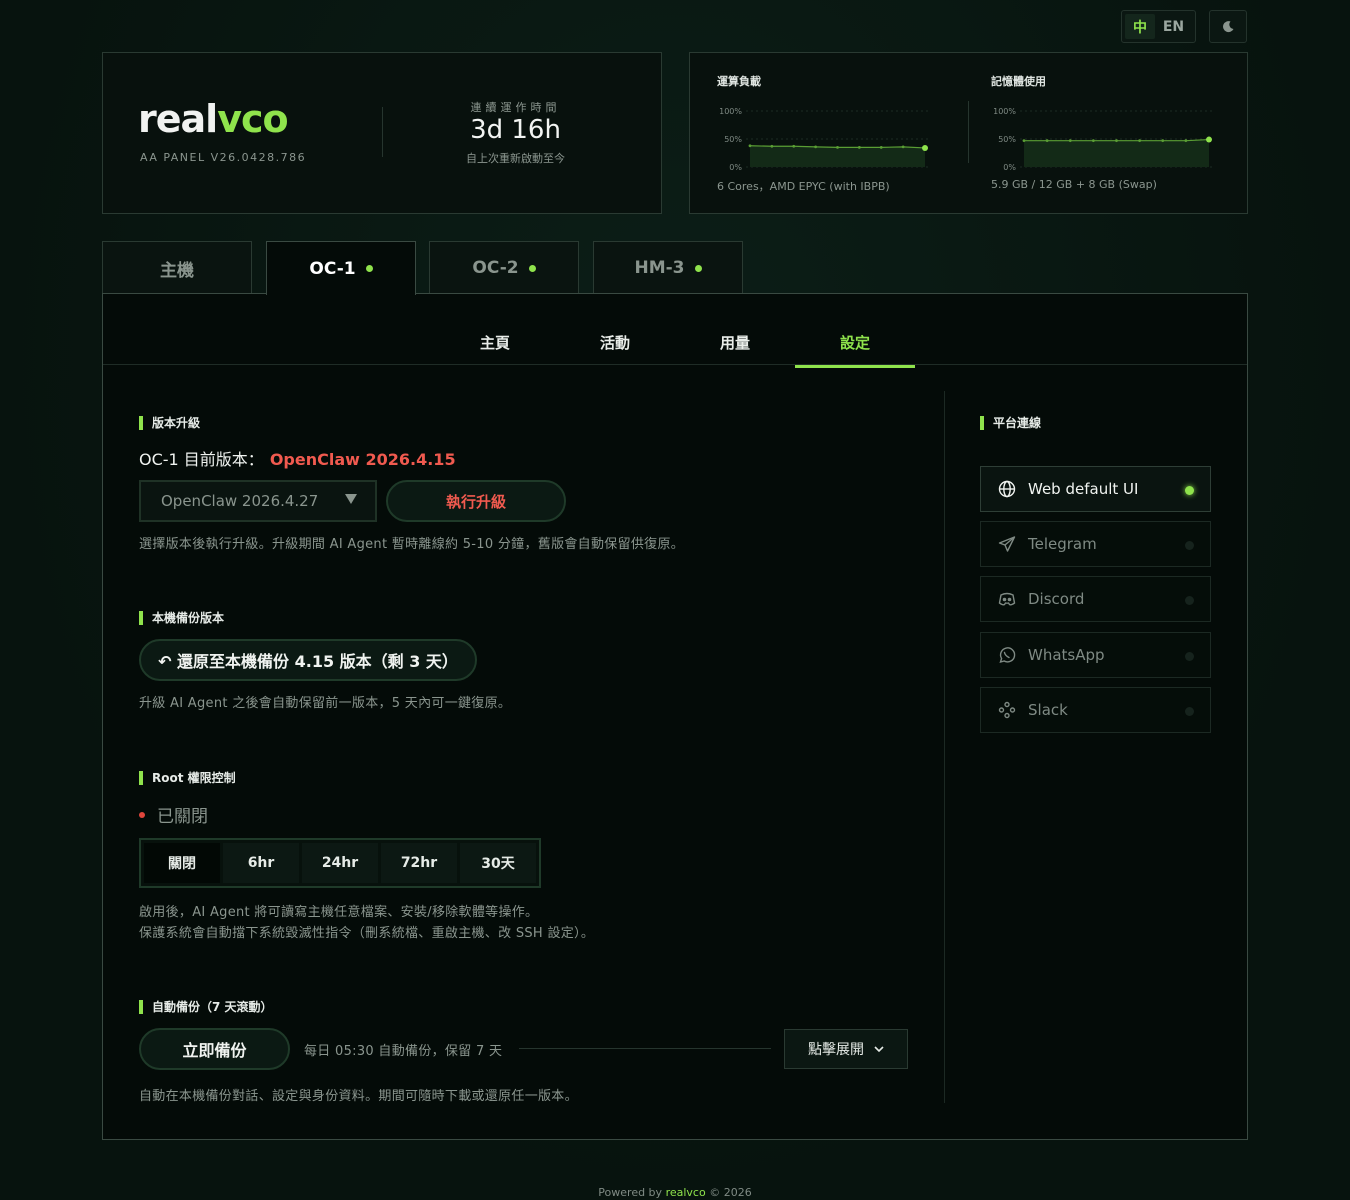 The height and width of the screenshot is (1200, 1350). I want to click on panel-version: AA PANEL V26.0428.786, so click(223, 157).